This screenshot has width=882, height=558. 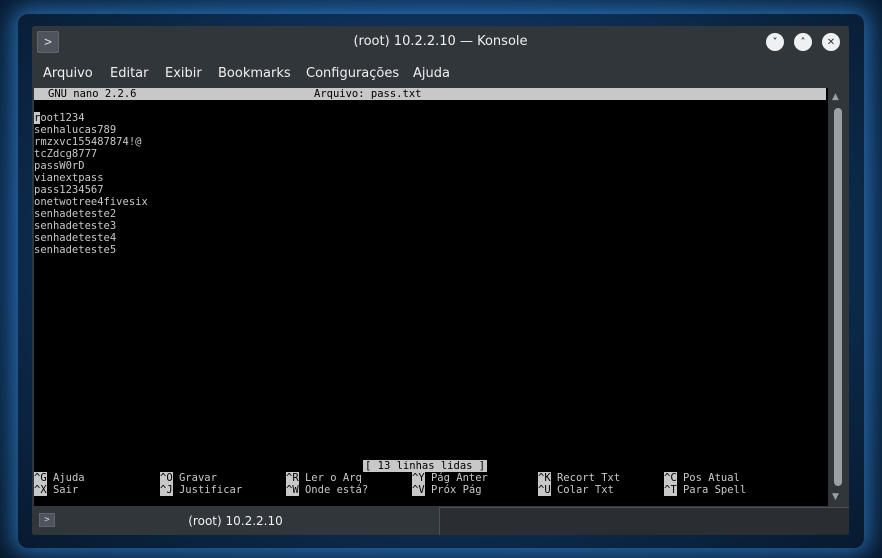 What do you see at coordinates (254, 73) in the screenshot?
I see `menu-bookmarks: Bookmarks` at bounding box center [254, 73].